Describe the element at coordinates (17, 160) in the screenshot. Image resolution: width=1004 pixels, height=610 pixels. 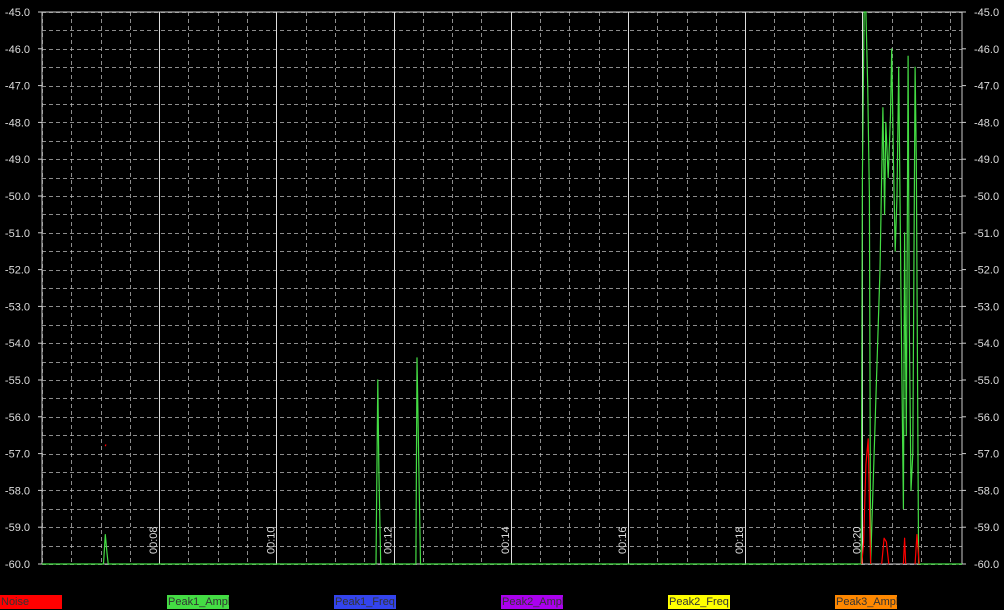
I see `y-tick-label-left: -49.0` at that location.